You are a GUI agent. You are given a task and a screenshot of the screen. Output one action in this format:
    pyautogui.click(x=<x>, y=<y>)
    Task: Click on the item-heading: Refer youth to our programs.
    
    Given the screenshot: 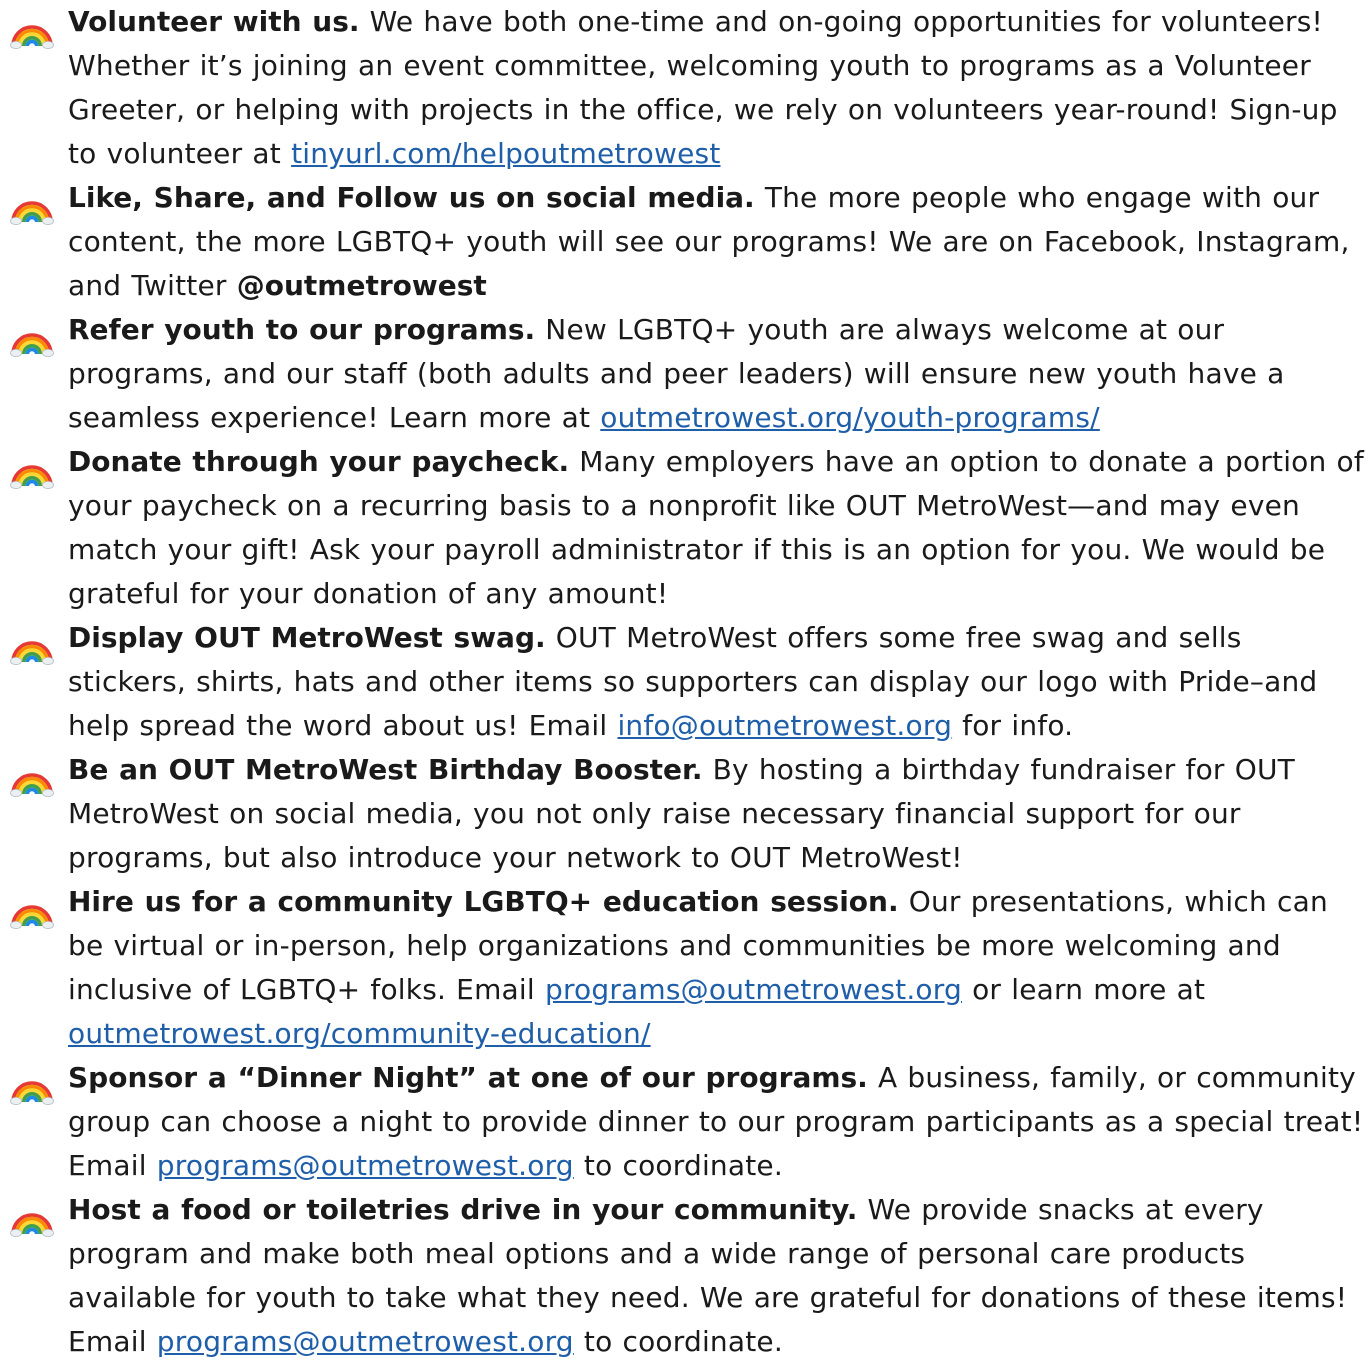 What is the action you would take?
    pyautogui.click(x=302, y=329)
    